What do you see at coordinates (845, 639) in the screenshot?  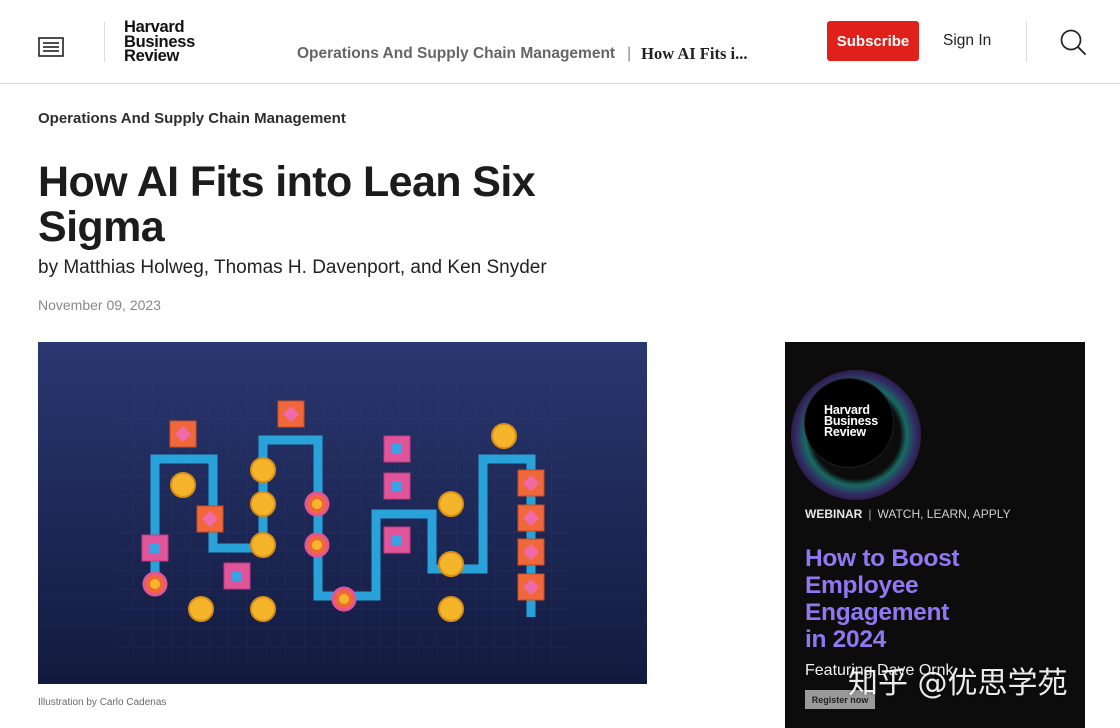 I see `ad-headline-line: in 2024` at bounding box center [845, 639].